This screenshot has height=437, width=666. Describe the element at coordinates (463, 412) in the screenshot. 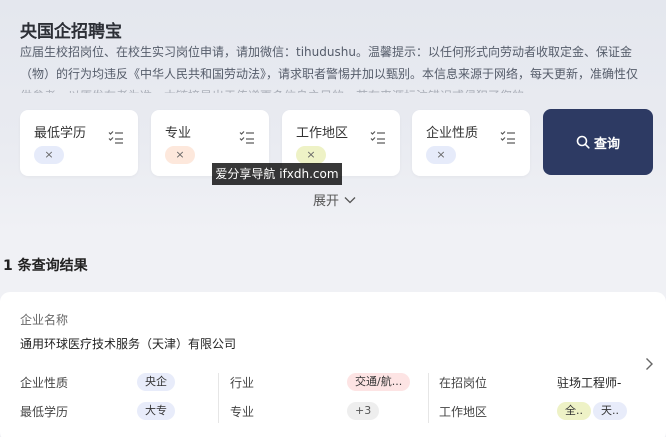

I see `work-region-label: 工作地区` at that location.